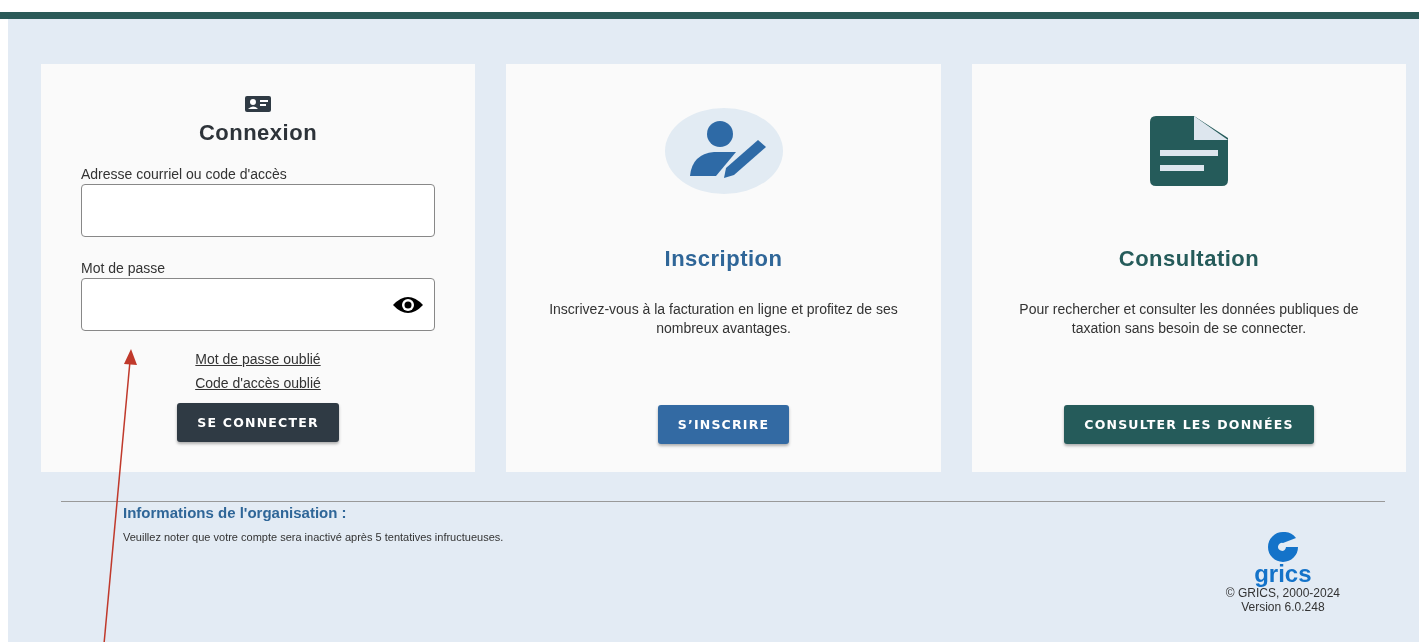 This screenshot has width=1419, height=642. Describe the element at coordinates (258, 210) in the screenshot. I see `email-field` at that location.